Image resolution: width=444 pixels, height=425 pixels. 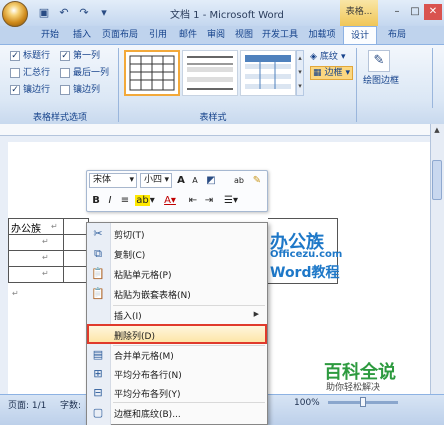 I want to click on zoom-slider-thumb, so click(x=363, y=402).